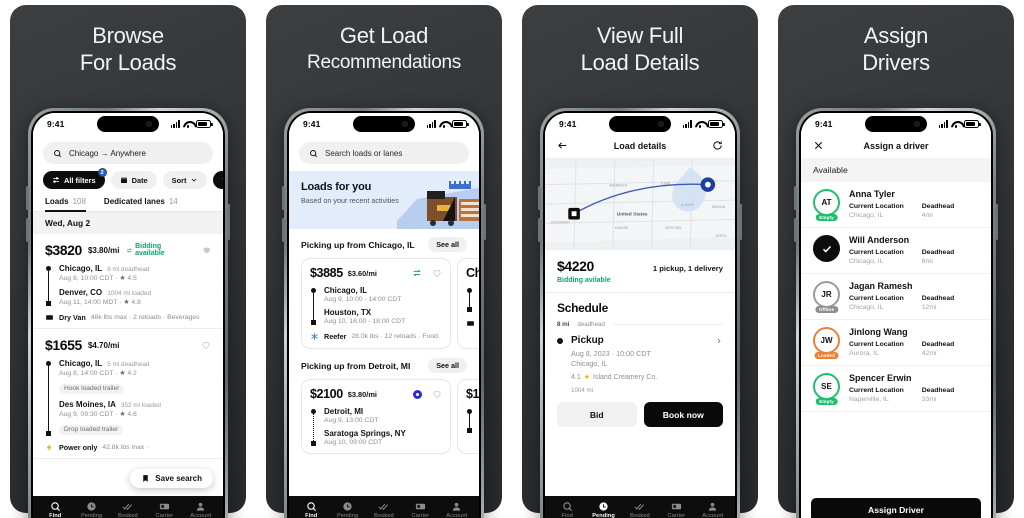 The width and height of the screenshot is (1024, 518). What do you see at coordinates (896, 124) in the screenshot?
I see `dynamic-island` at bounding box center [896, 124].